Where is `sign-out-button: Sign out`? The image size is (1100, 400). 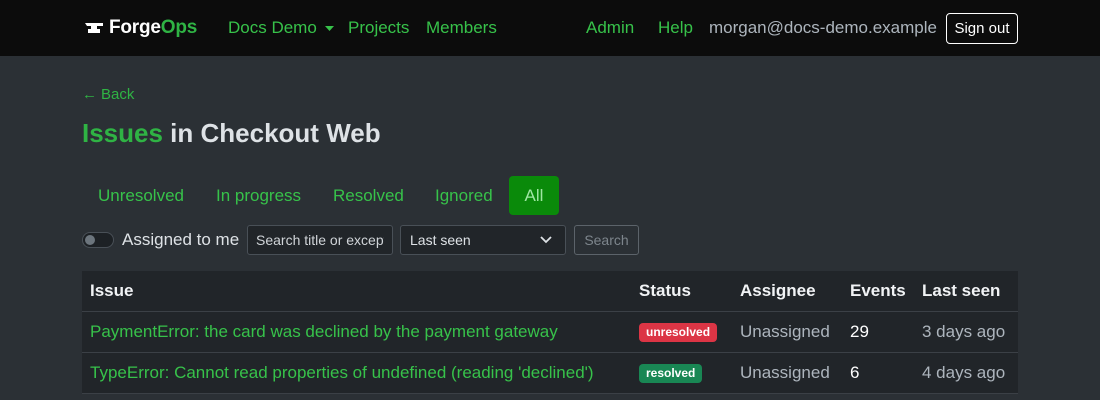 sign-out-button: Sign out is located at coordinates (982, 28).